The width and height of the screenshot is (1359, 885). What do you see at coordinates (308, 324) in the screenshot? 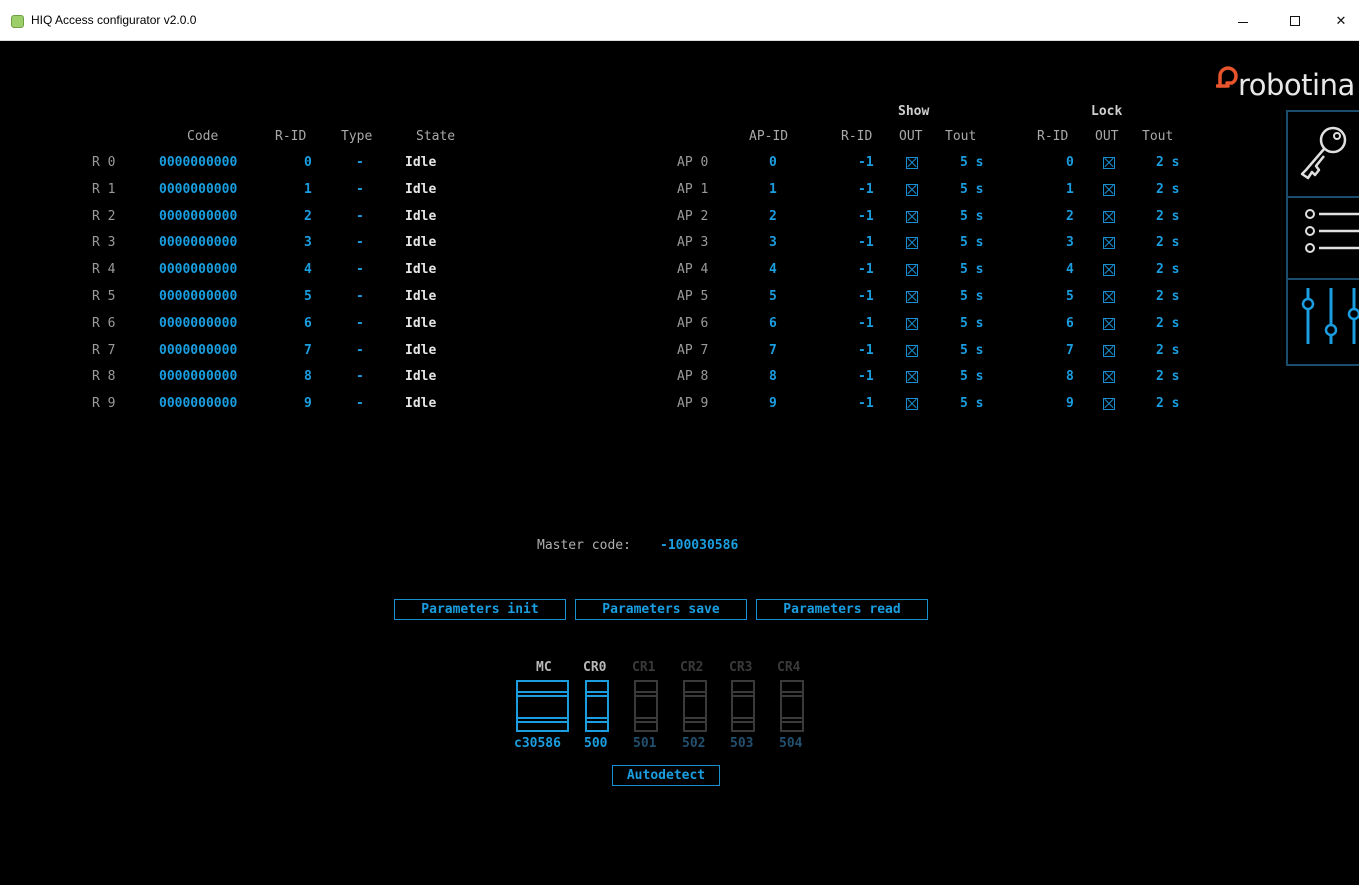
I see `reader-rid-value: 6` at bounding box center [308, 324].